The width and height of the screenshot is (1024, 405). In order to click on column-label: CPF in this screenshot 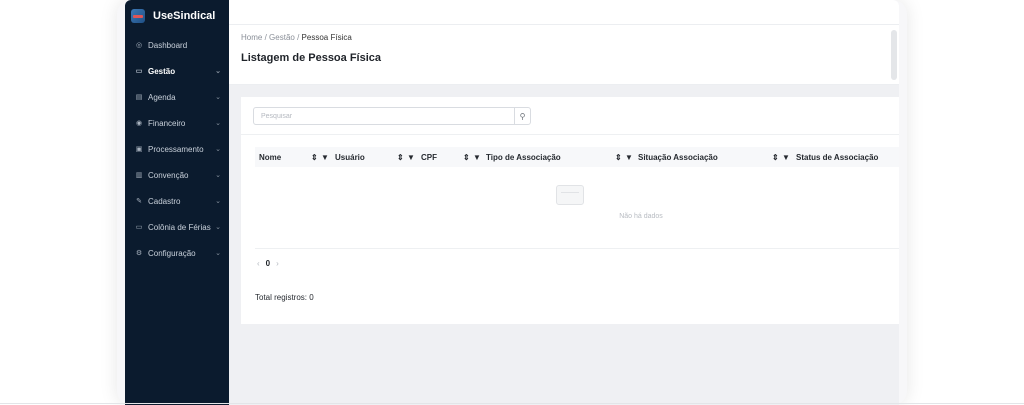, I will do `click(429, 157)`.